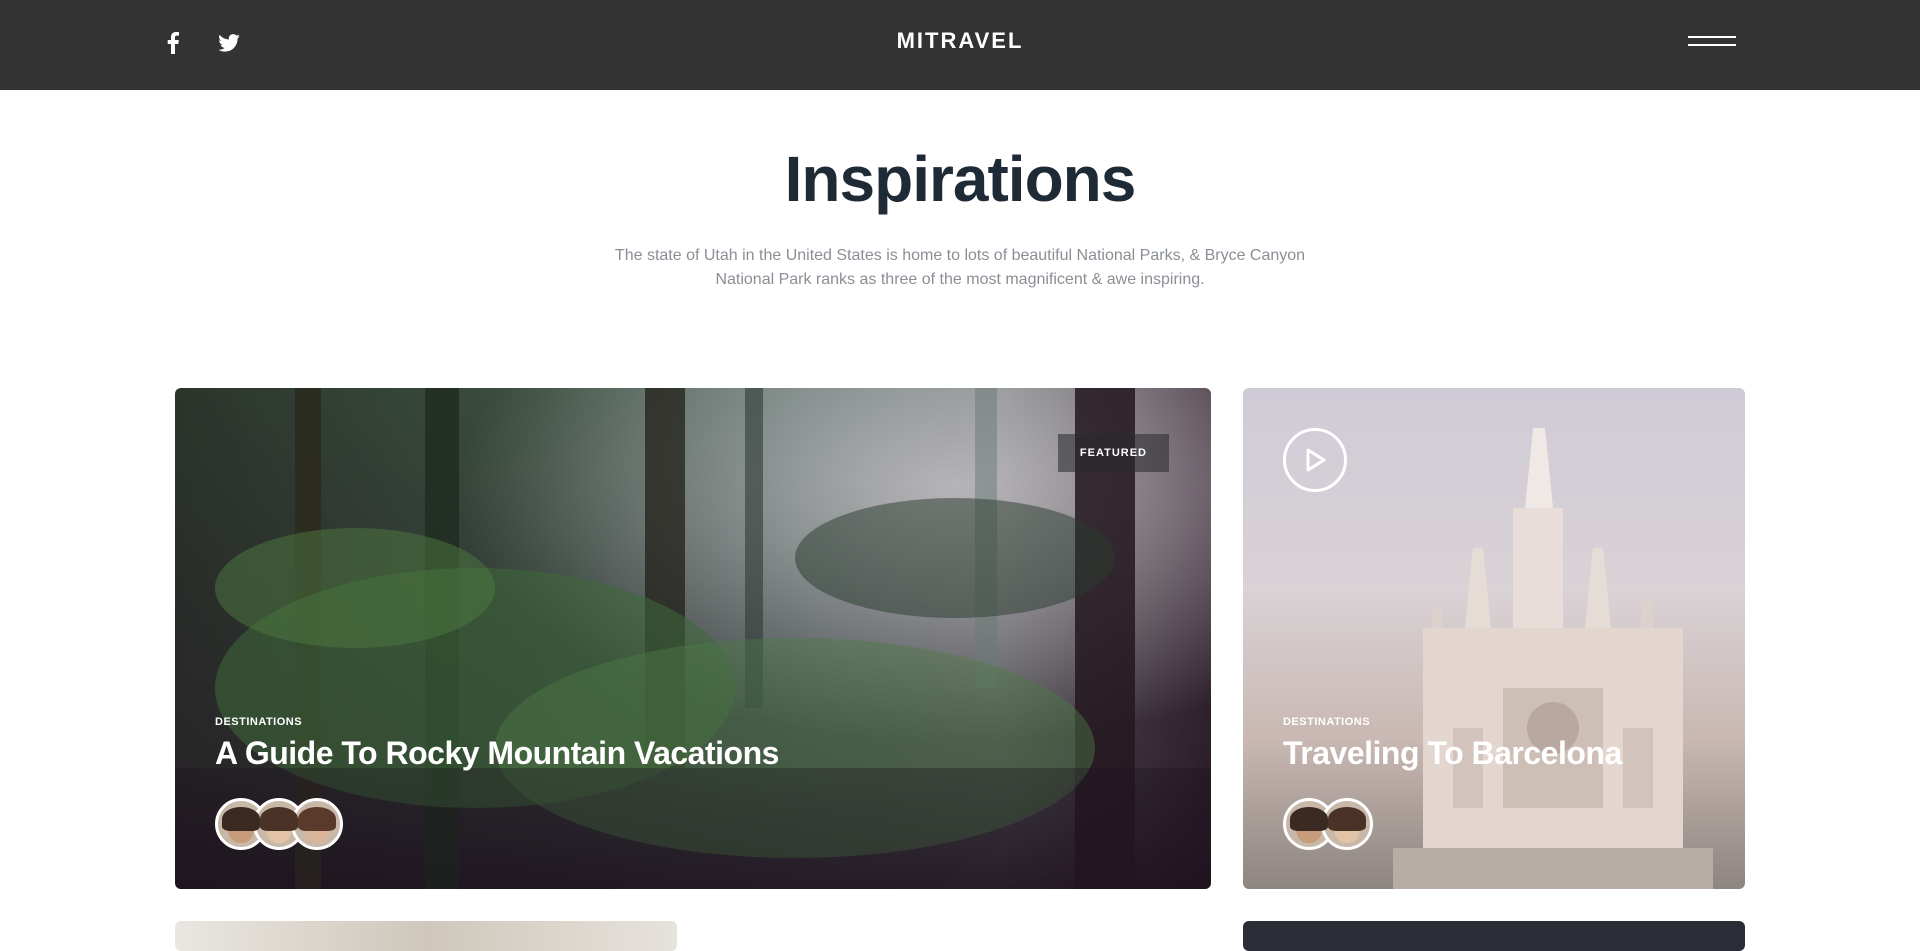 This screenshot has width=1920, height=951. Describe the element at coordinates (1553, 658) in the screenshot. I see `cathedral-image` at that location.